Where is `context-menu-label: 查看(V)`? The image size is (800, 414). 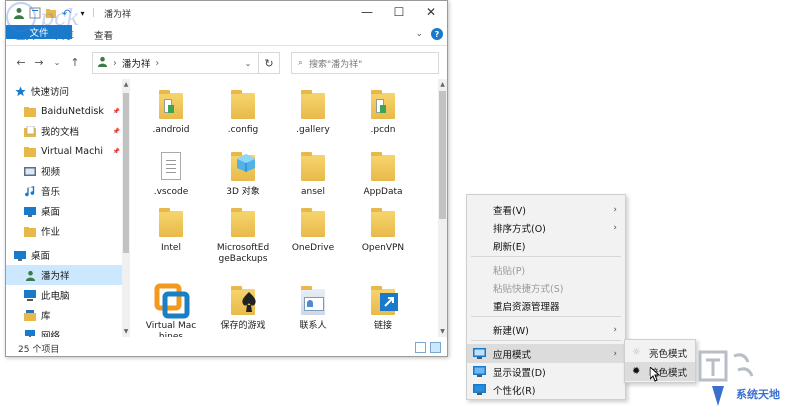 context-menu-label: 查看(V) is located at coordinates (509, 211).